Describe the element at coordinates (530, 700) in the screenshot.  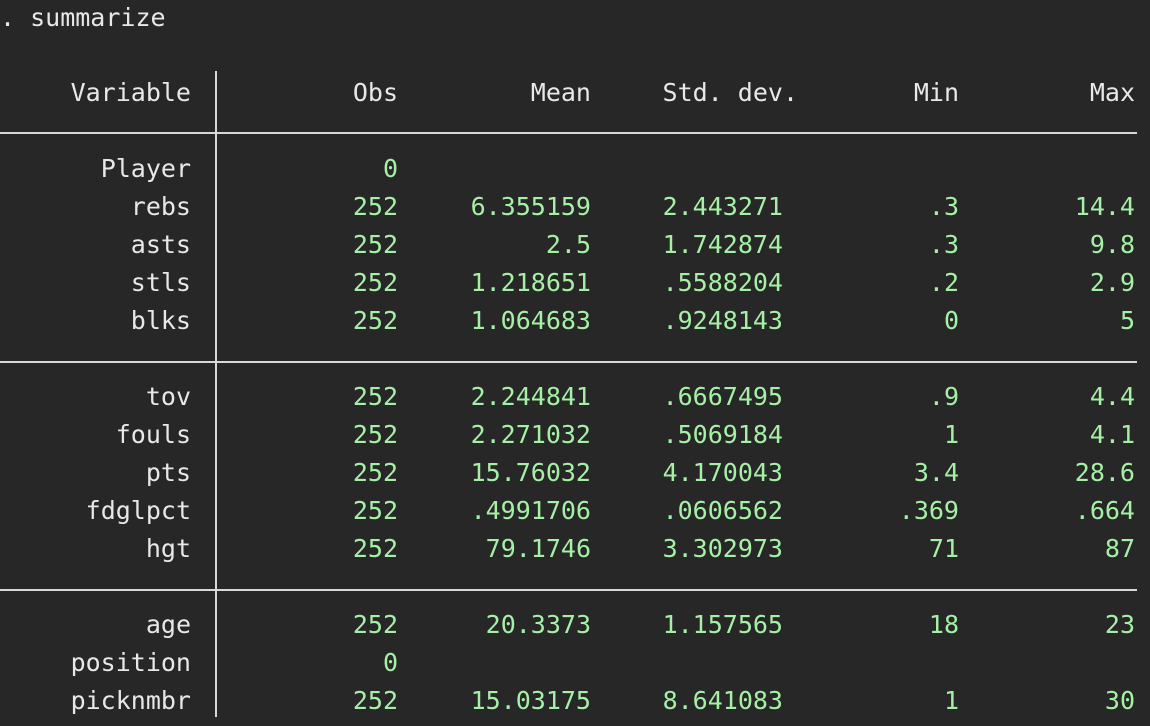
I see `mean-value: 15.03175` at that location.